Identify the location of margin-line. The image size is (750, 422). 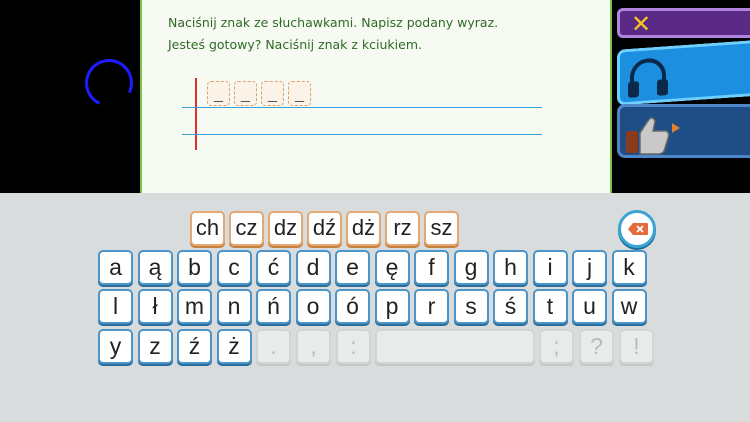
(196, 114).